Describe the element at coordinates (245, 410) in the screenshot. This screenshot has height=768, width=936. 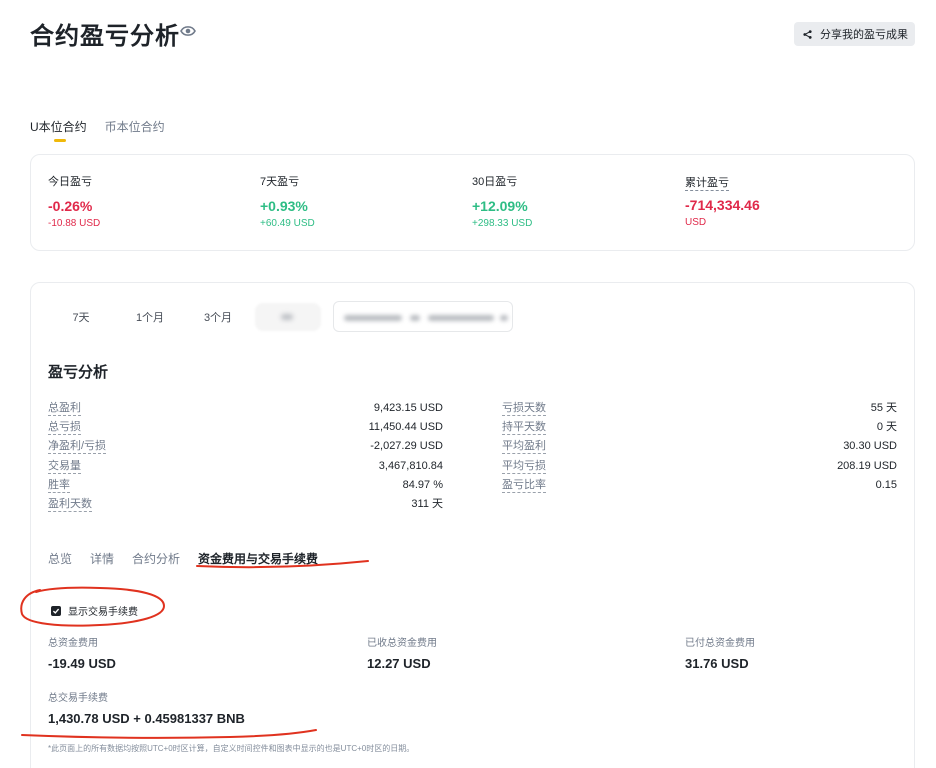
I see `metric-row: 总盈利 9,423.15 USD` at that location.